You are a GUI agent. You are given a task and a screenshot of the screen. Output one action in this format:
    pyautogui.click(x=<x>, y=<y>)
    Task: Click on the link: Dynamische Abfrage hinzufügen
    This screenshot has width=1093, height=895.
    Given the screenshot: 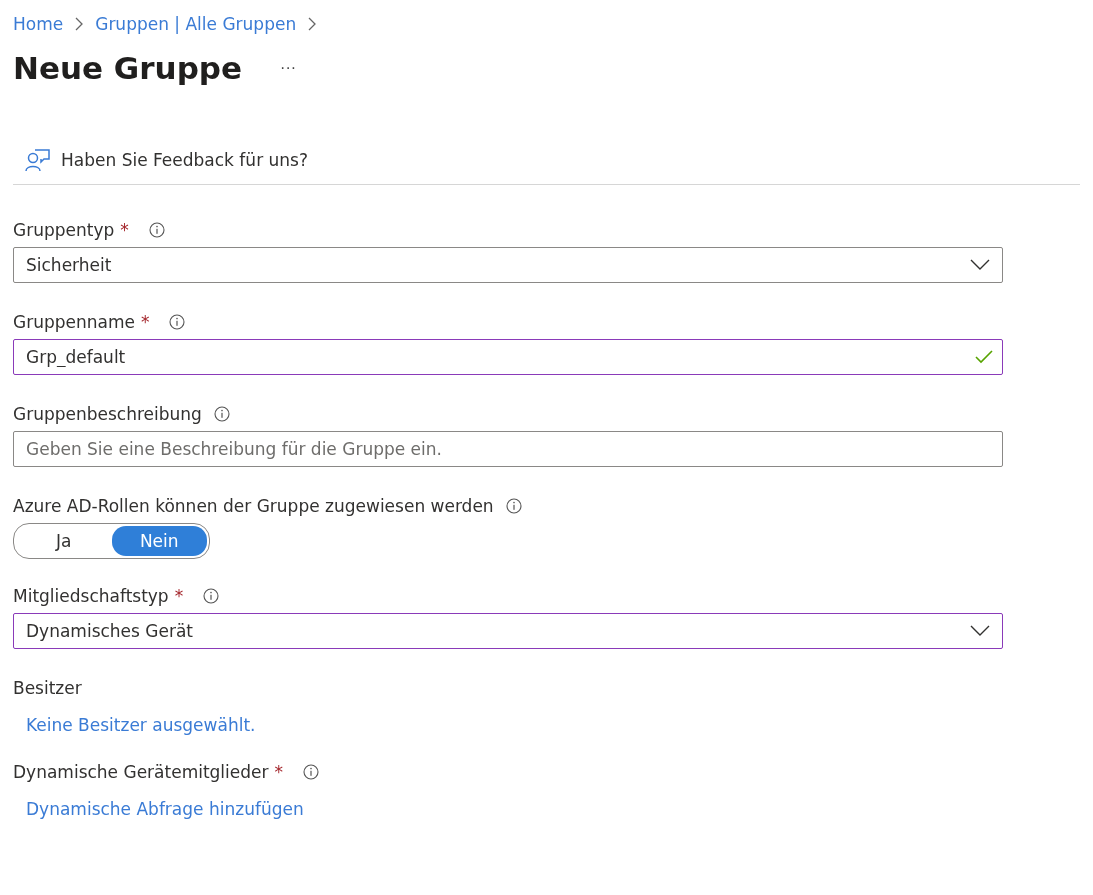 What is the action you would take?
    pyautogui.click(x=508, y=804)
    